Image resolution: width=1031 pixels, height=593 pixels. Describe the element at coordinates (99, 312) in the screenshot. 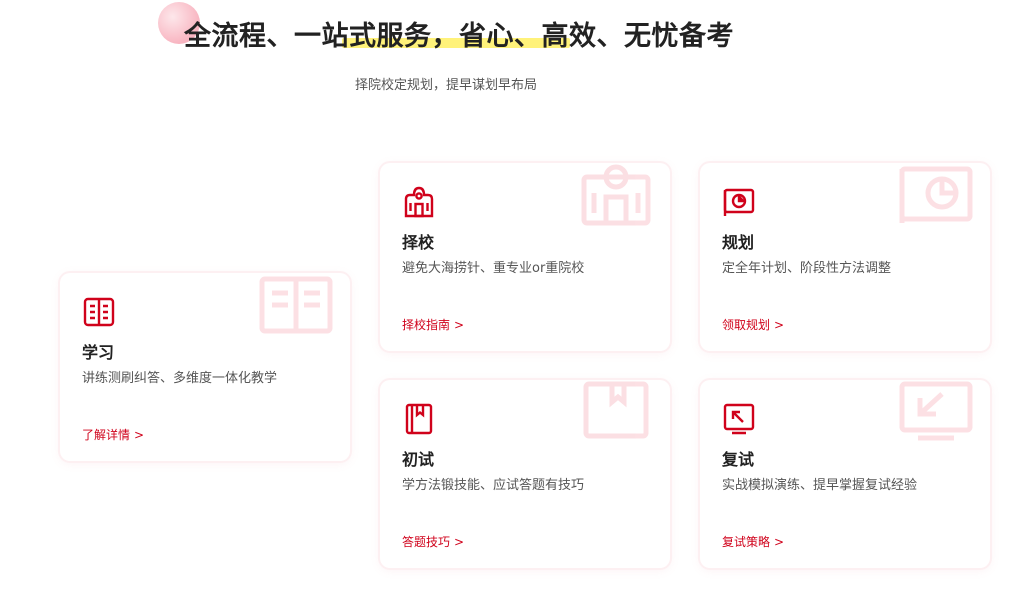

I see `book-icon` at that location.